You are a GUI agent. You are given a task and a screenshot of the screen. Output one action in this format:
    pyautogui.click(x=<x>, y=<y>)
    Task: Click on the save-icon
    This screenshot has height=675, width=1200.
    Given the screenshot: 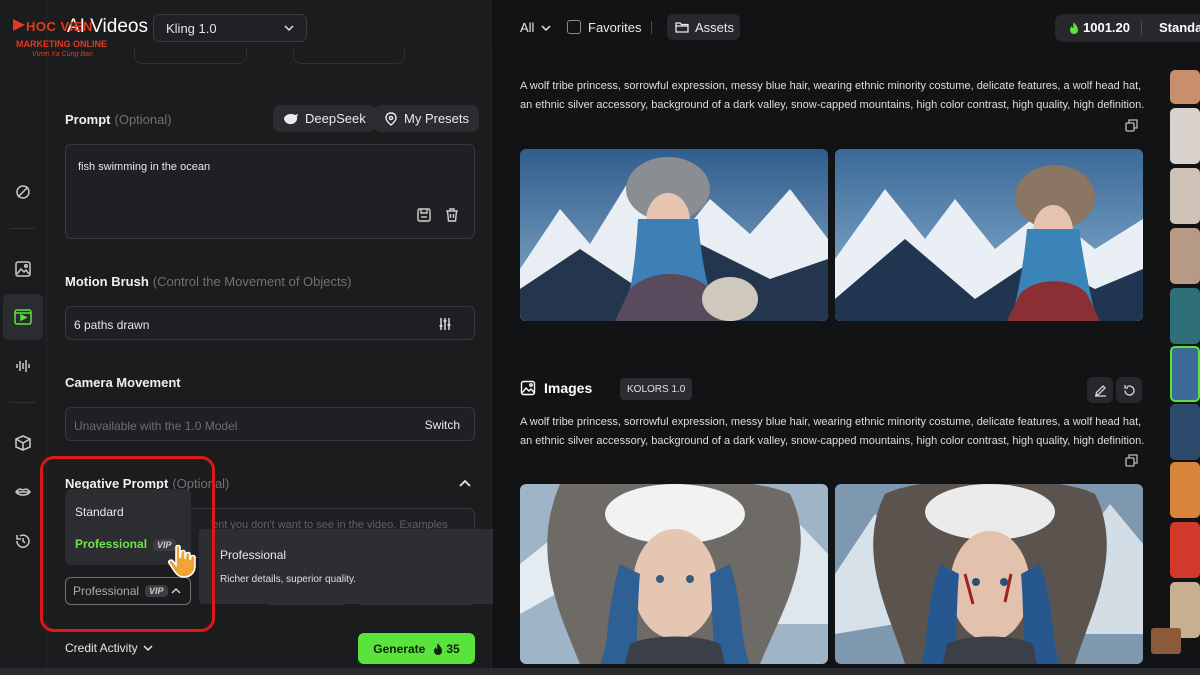 What is the action you would take?
    pyautogui.click(x=424, y=215)
    